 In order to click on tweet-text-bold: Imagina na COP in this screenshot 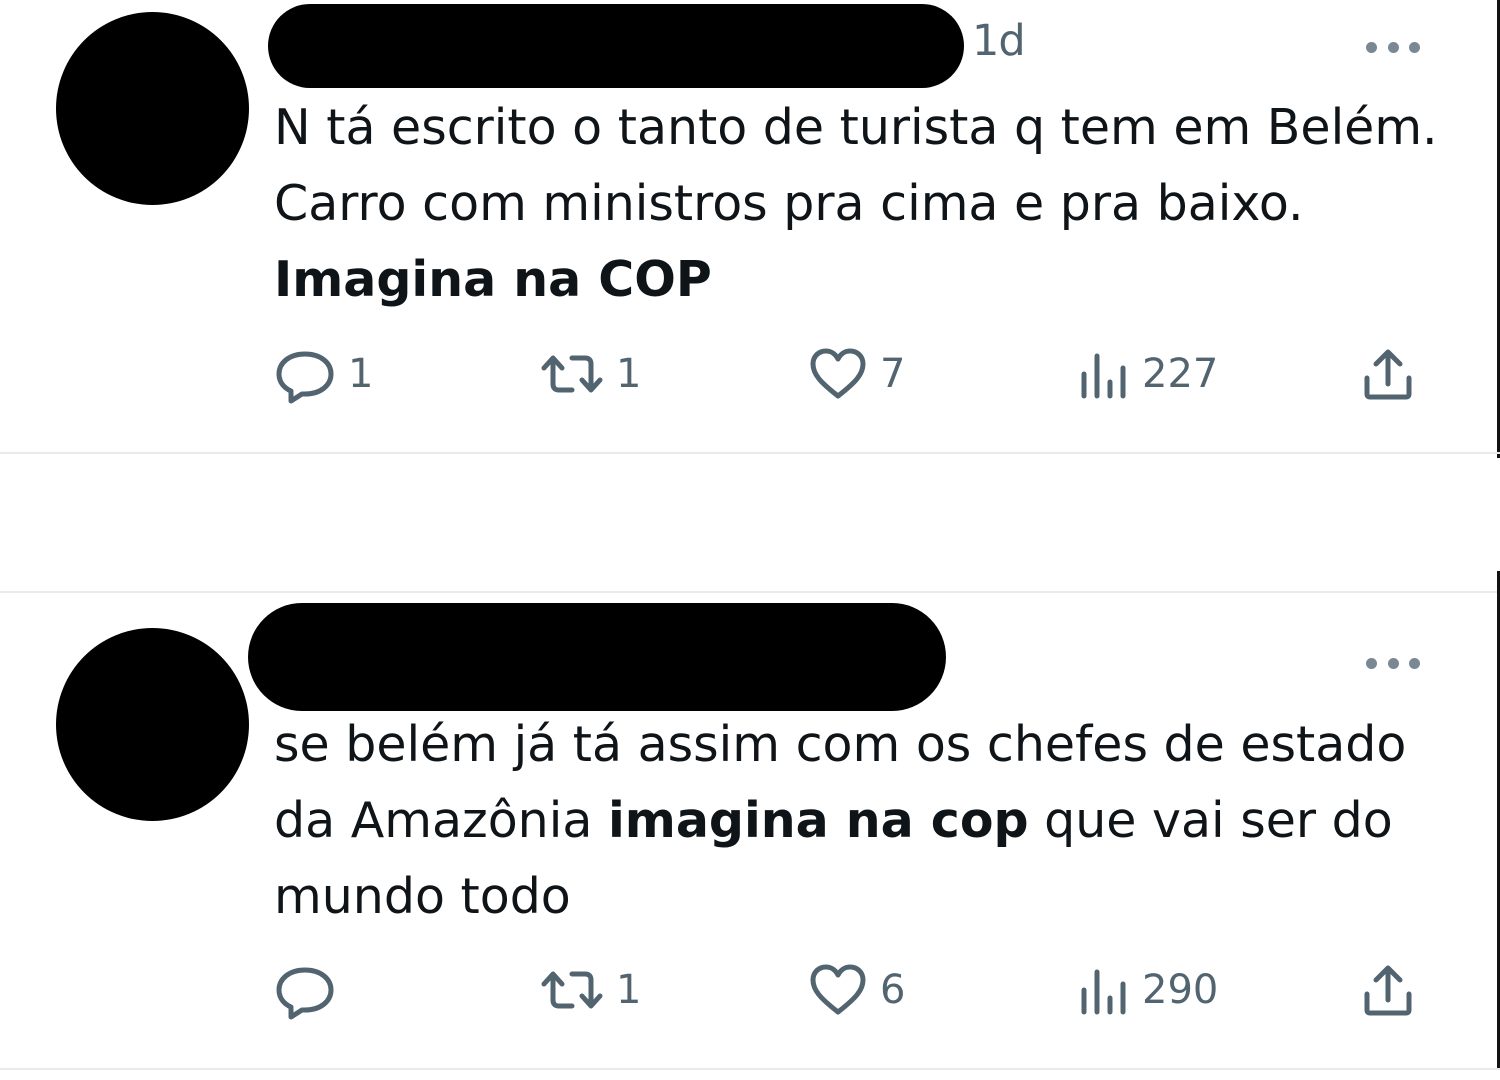, I will do `click(493, 279)`.